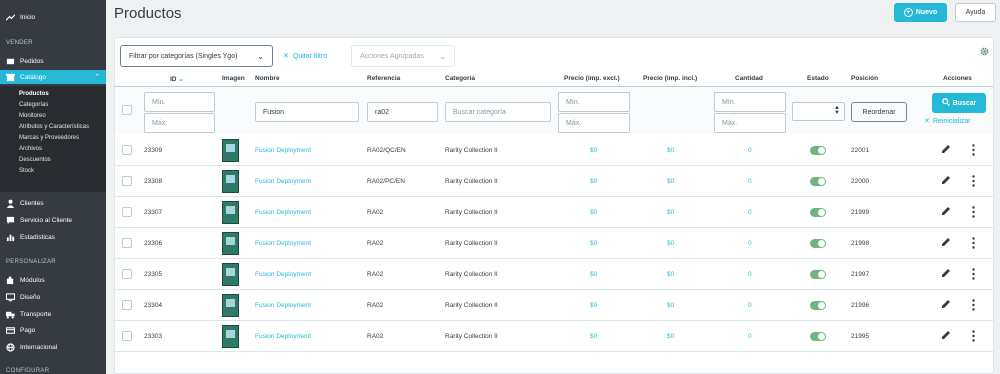 This screenshot has width=1000, height=374. What do you see at coordinates (17, 330) in the screenshot?
I see `sidebar-item-pago: Pago` at bounding box center [17, 330].